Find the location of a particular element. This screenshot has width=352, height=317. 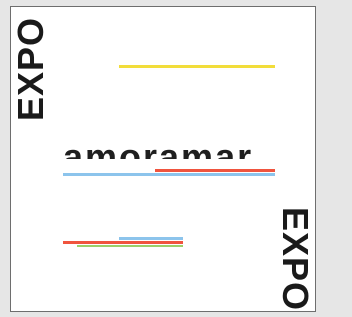

wordmark: amoramar is located at coordinates (158, 147).